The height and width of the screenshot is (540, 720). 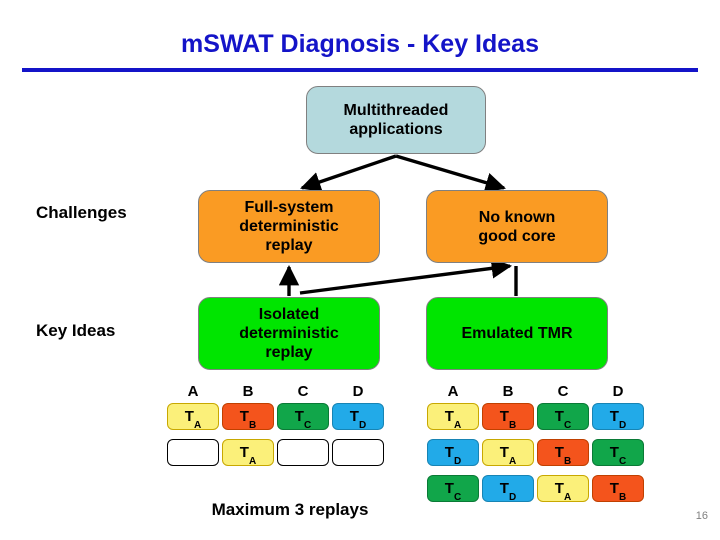 What do you see at coordinates (289, 352) in the screenshot?
I see `box-isolated-replay-line3: replay` at bounding box center [289, 352].